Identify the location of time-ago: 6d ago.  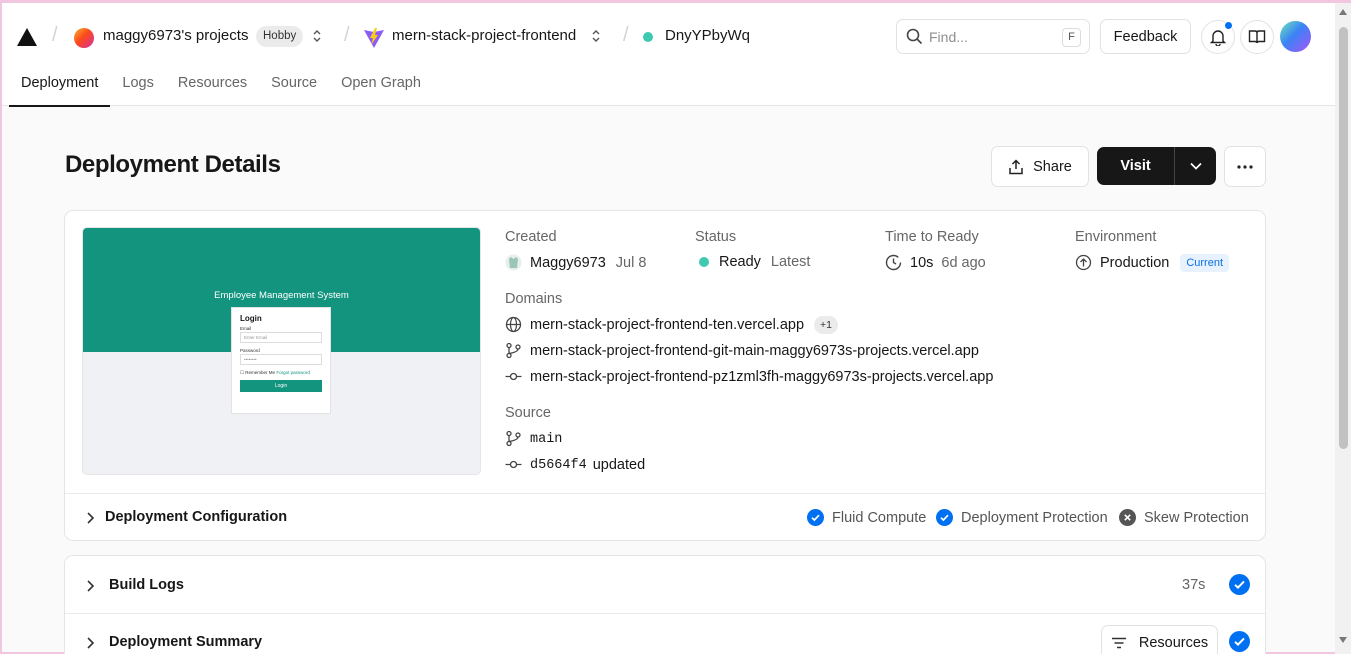
(963, 263).